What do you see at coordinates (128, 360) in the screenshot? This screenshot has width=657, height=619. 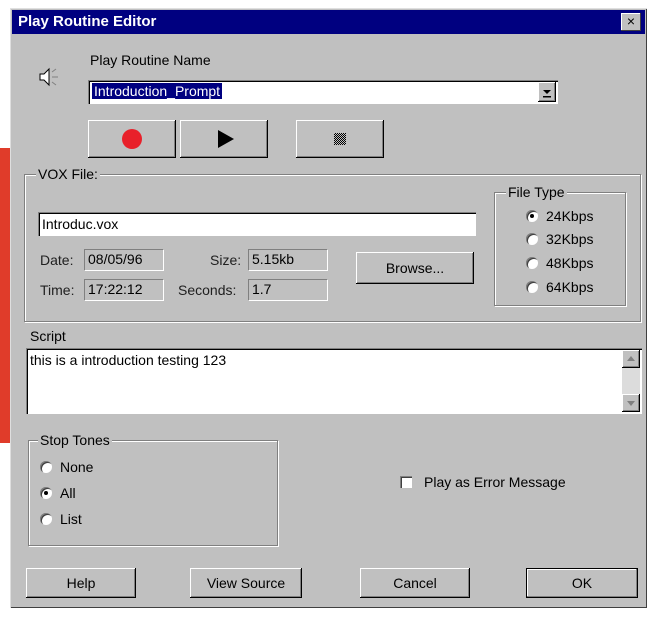 I see `script-value: this is a introduction testing 123` at bounding box center [128, 360].